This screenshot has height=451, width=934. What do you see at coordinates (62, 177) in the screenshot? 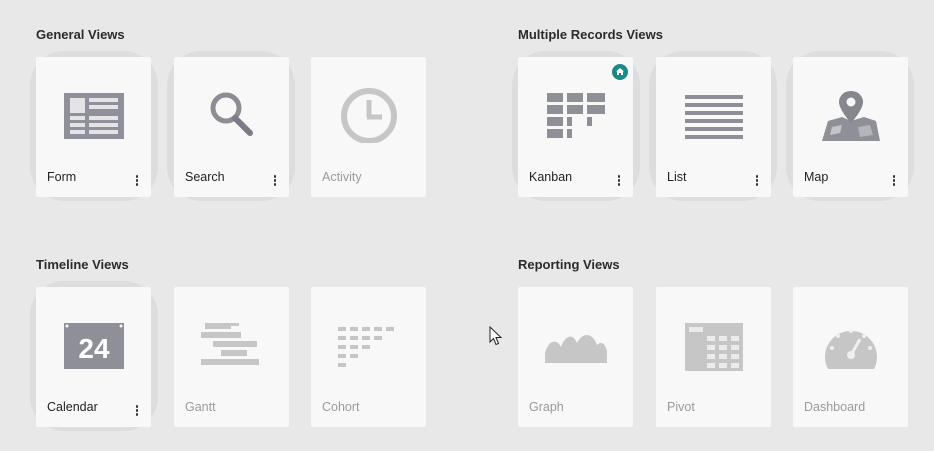
I see `view-card-label: Form` at bounding box center [62, 177].